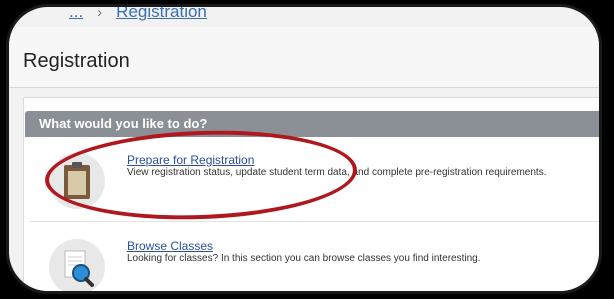 The height and width of the screenshot is (299, 614). What do you see at coordinates (170, 246) in the screenshot?
I see `browse-classes-link: Browse Classes` at bounding box center [170, 246].